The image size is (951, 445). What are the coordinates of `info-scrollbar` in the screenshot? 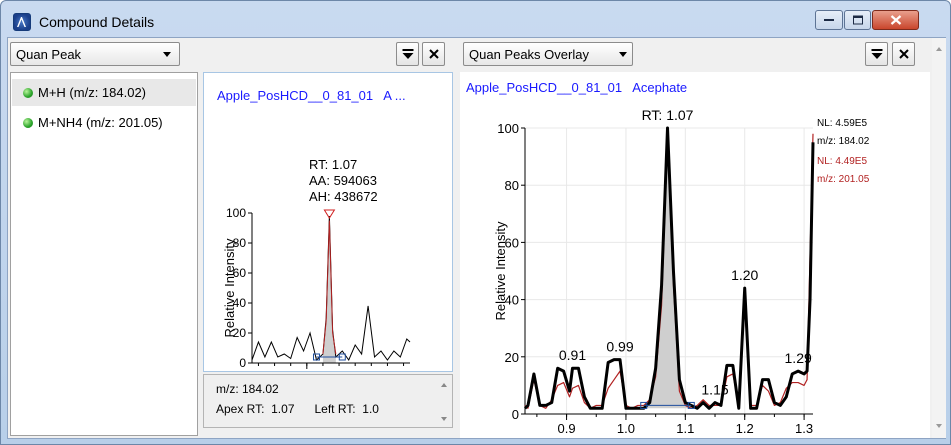 It's located at (444, 402).